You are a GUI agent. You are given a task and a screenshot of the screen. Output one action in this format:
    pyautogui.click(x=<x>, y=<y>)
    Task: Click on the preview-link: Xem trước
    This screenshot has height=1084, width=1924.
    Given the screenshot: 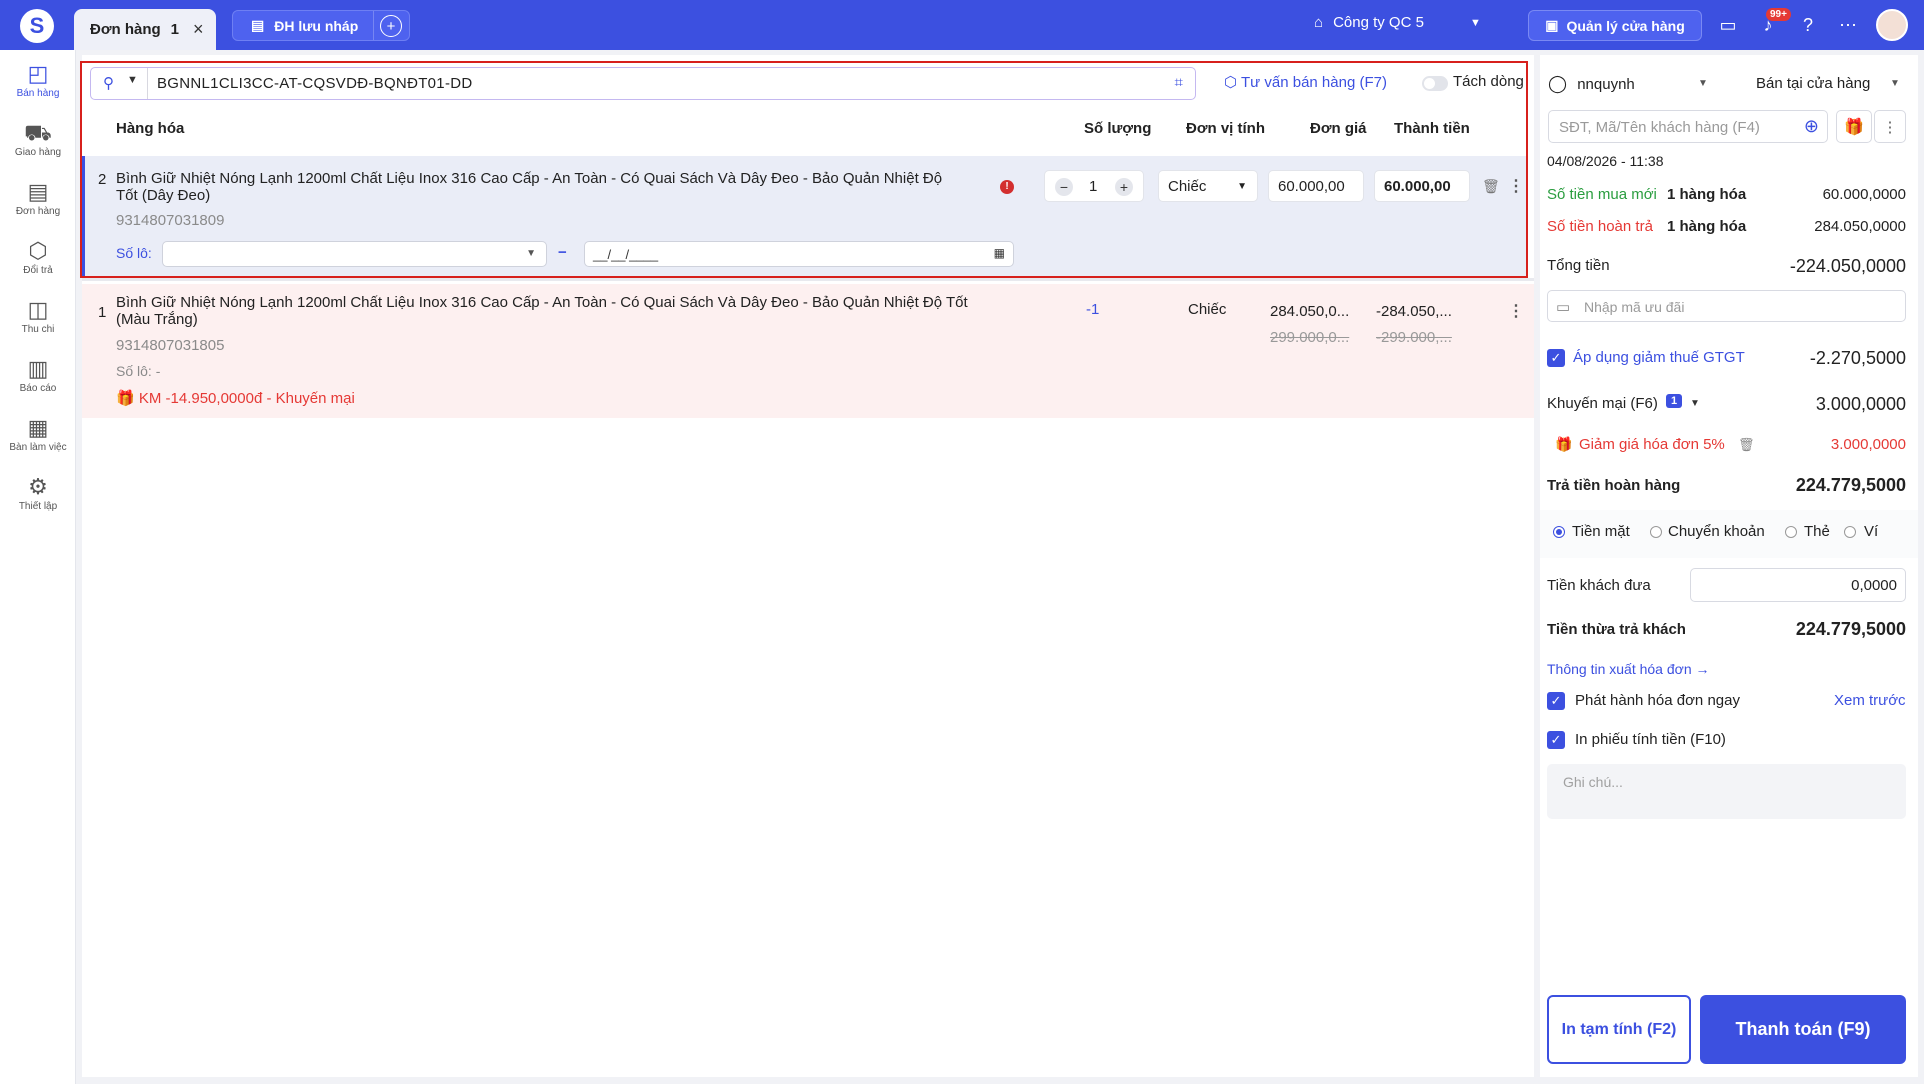 What is the action you would take?
    pyautogui.click(x=1870, y=700)
    